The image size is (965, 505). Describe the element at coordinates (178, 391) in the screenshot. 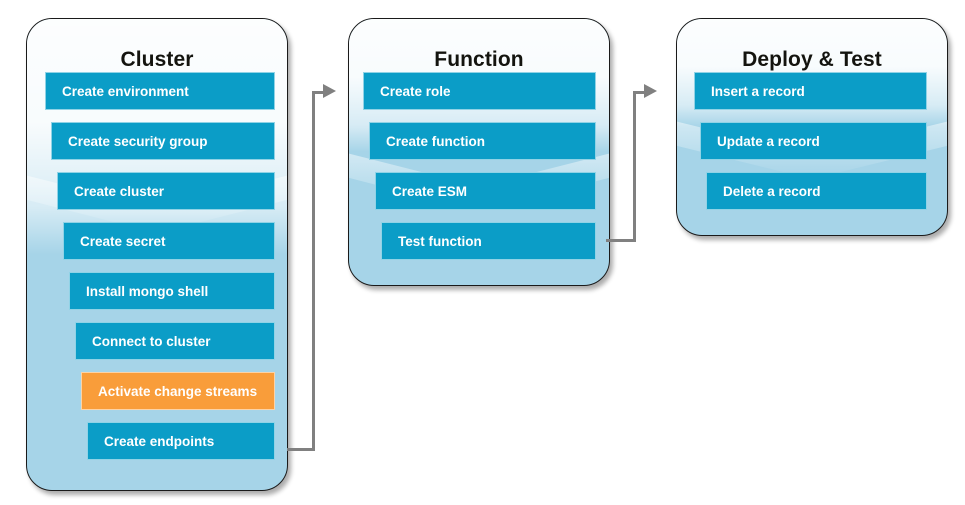

I see `step-box: Activate change streams` at that location.